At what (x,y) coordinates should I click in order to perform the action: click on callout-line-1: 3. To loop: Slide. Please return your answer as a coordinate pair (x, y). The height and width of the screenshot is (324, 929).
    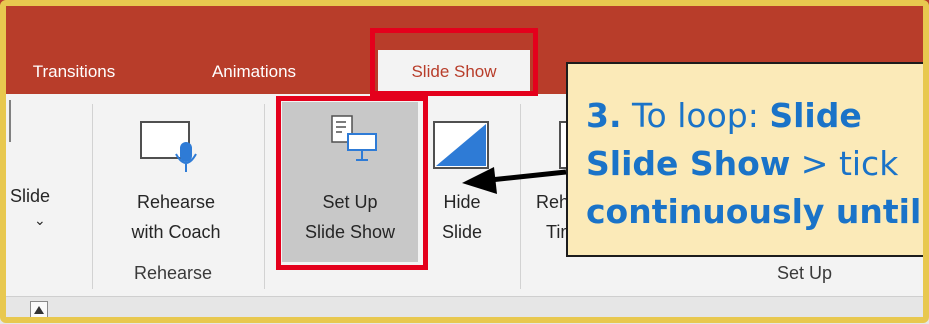
    Looking at the image, I should click on (757, 116).